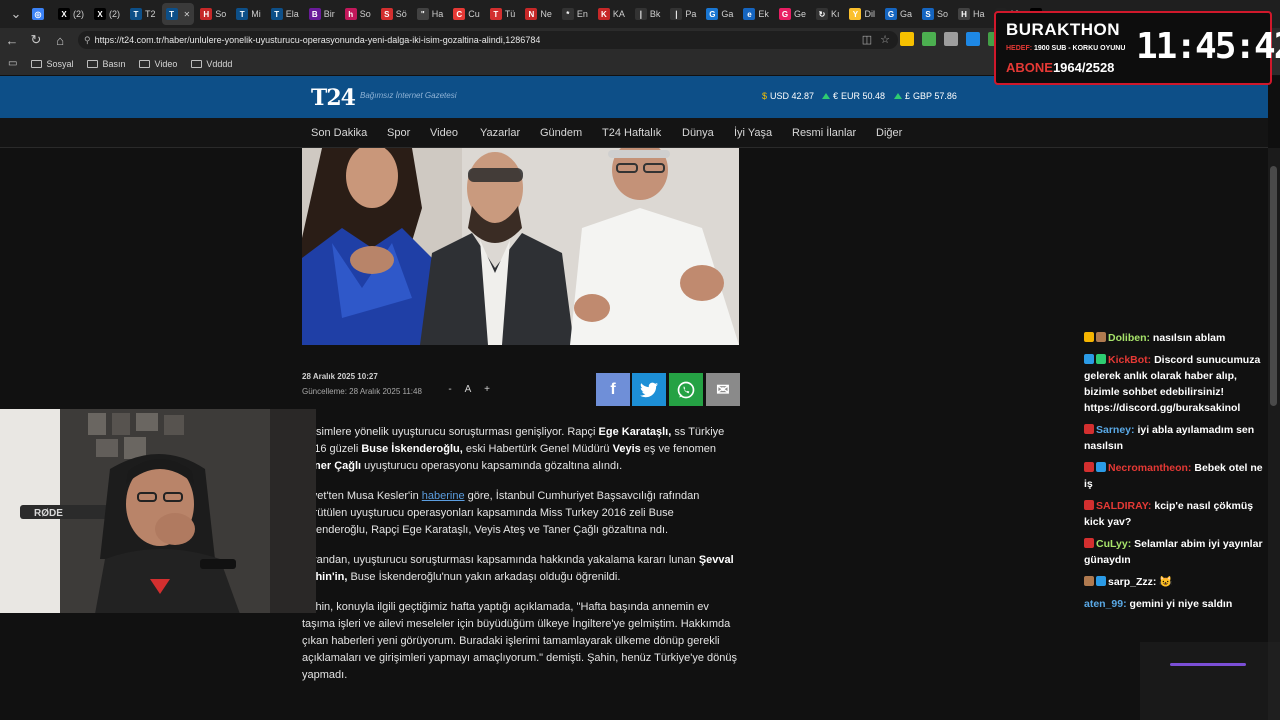 Image resolution: width=1280 pixels, height=720 pixels. Describe the element at coordinates (1105, 604) in the screenshot. I see `chat-username: aten_99:` at that location.